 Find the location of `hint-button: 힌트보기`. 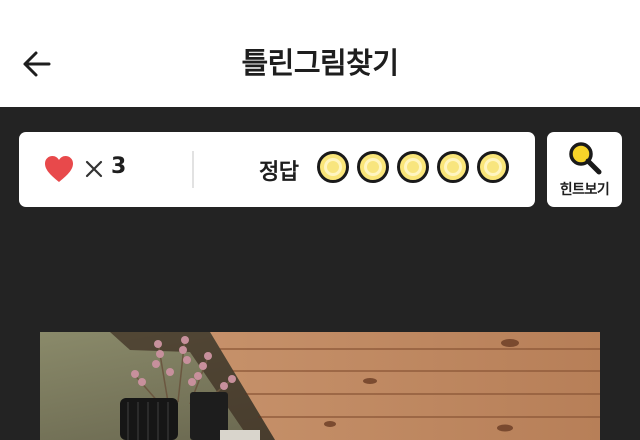

hint-button: 힌트보기 is located at coordinates (584, 169).